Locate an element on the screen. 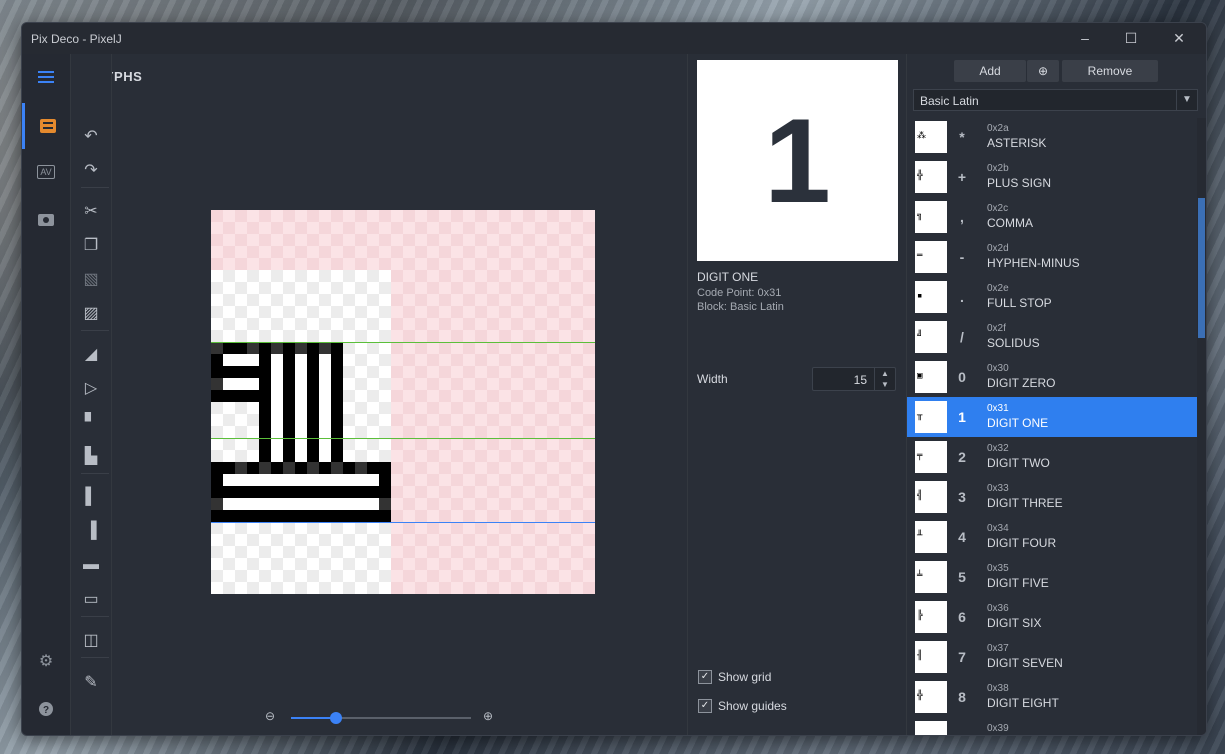 This screenshot has height=754, width=1225. help-icon: ? is located at coordinates (46, 709).